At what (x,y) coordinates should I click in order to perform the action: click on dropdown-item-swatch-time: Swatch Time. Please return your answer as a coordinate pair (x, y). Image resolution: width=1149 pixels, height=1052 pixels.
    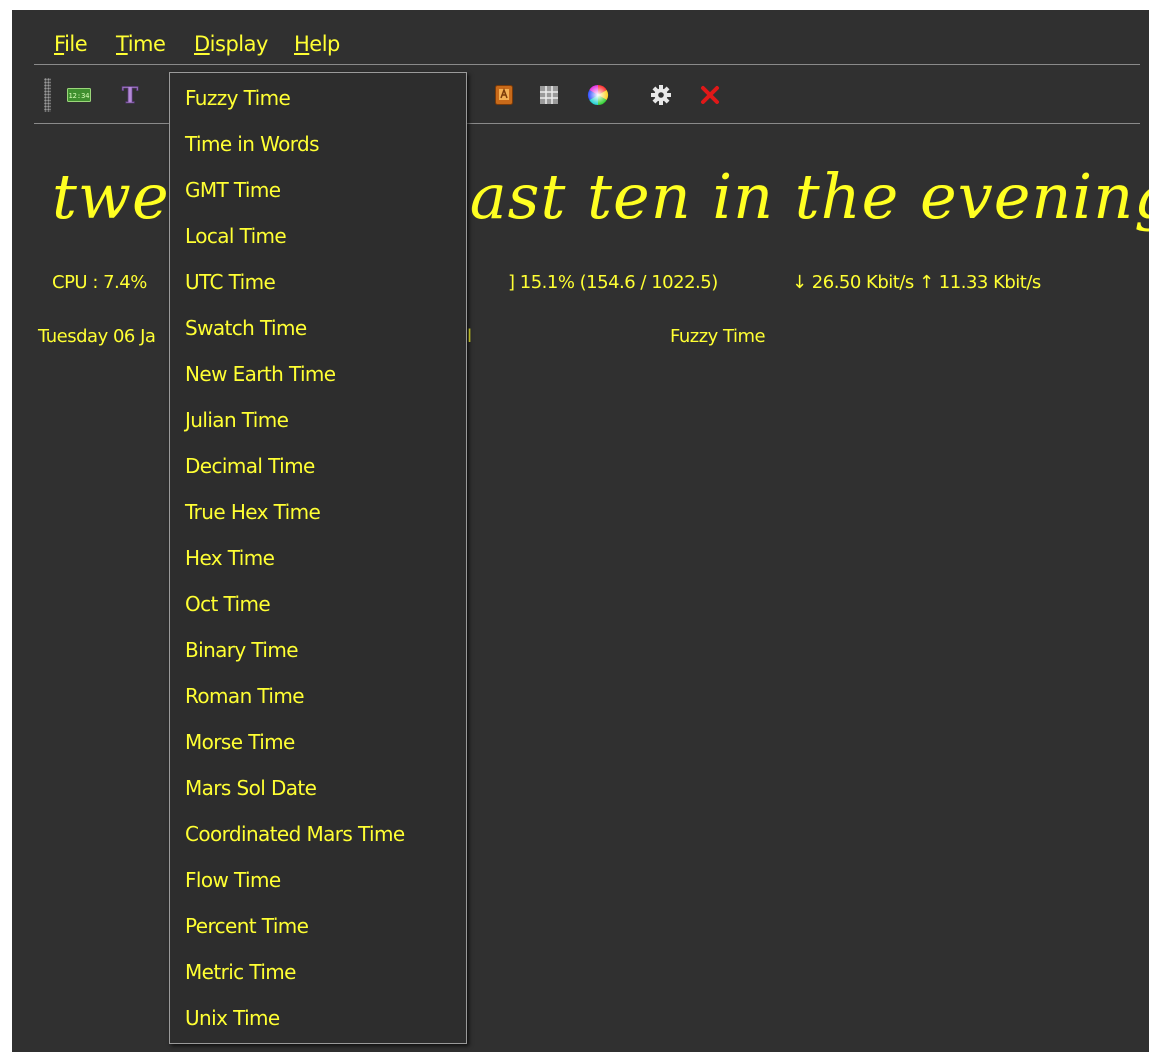
    Looking at the image, I should click on (246, 328).